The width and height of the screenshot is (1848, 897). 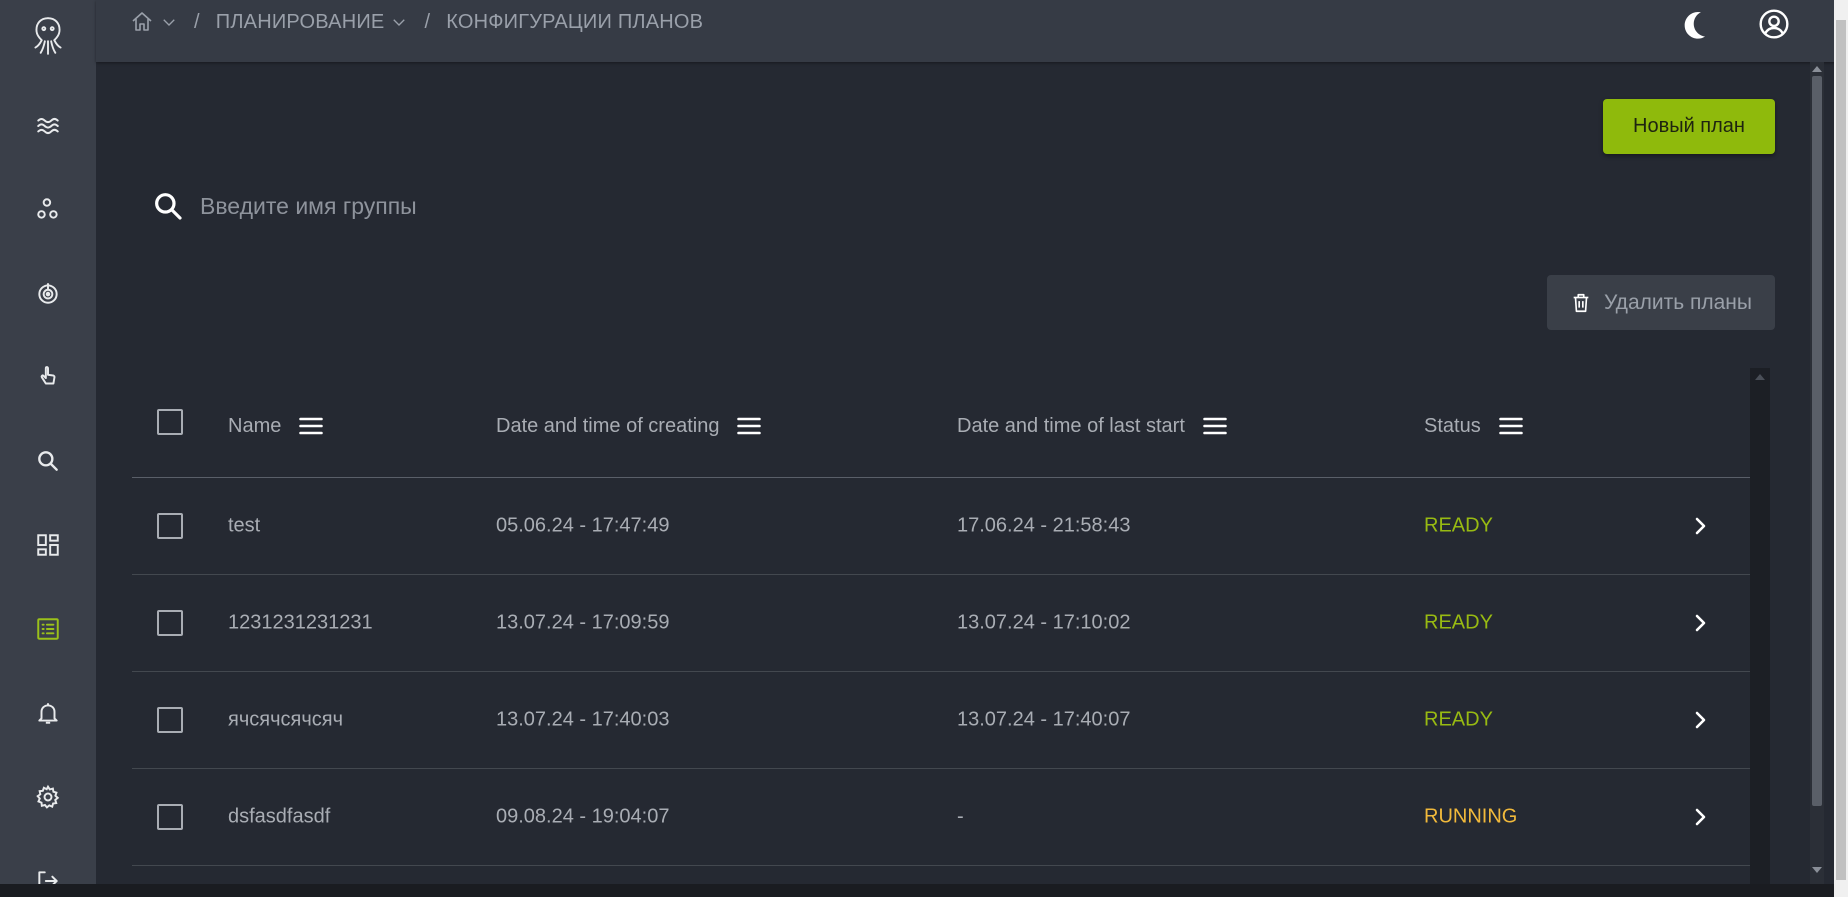 I want to click on breadcrumb-planning-label: ПЛАНИРОВАНИЕ, so click(x=300, y=21).